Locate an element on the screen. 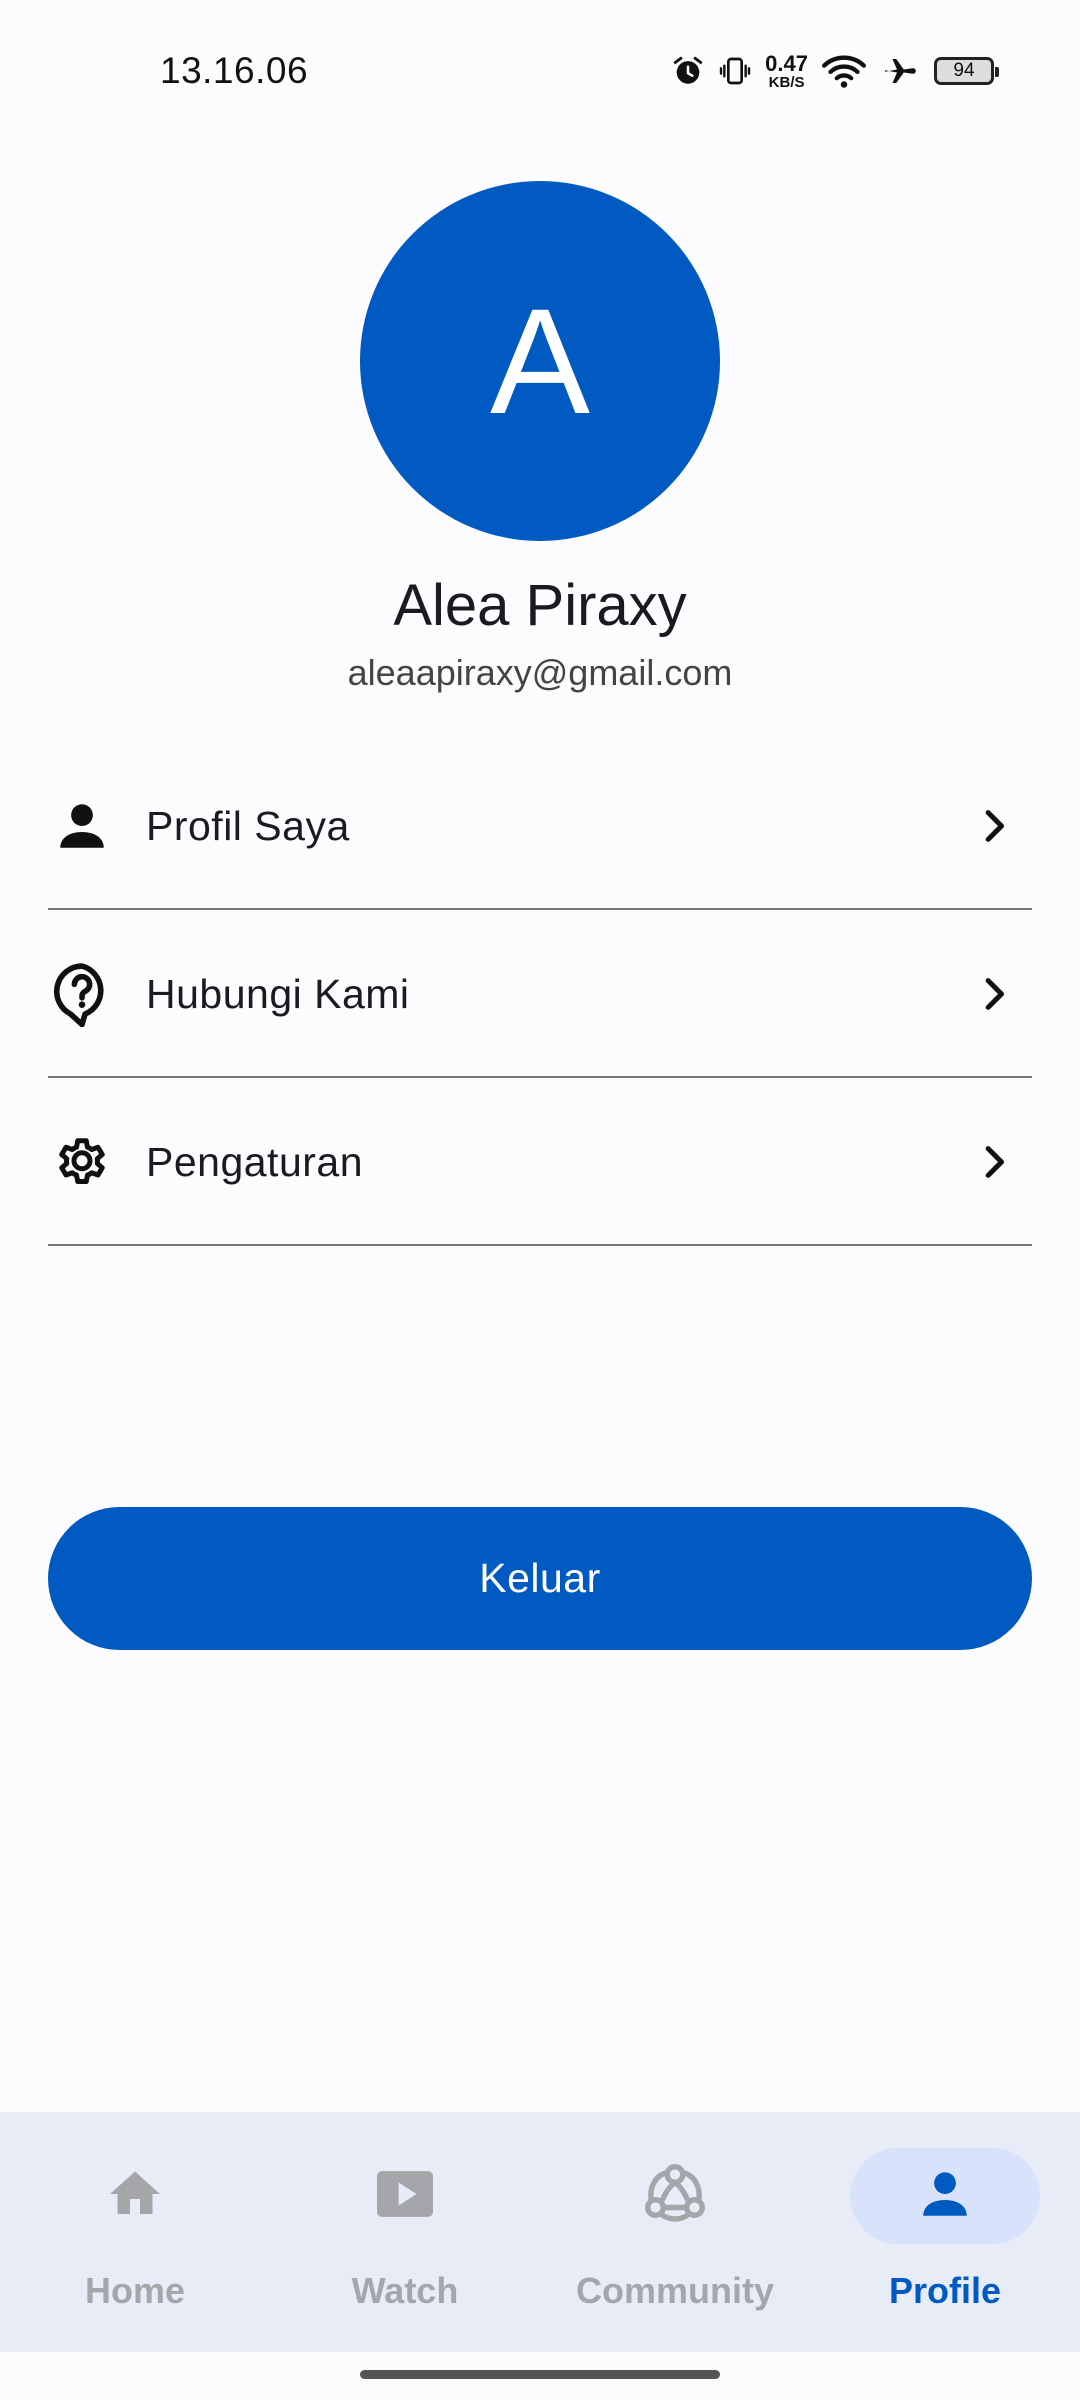 The image size is (1080, 2400). avatar: A is located at coordinates (540, 361).